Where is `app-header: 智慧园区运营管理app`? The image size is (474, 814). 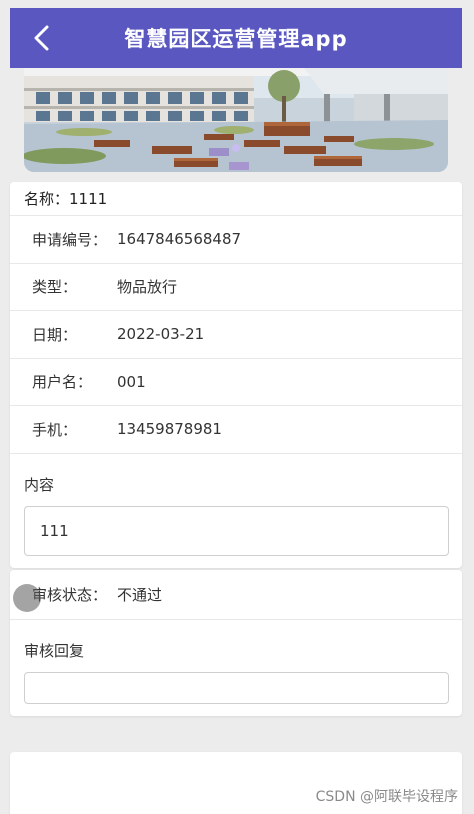 app-header: 智慧园区运营管理app is located at coordinates (236, 38).